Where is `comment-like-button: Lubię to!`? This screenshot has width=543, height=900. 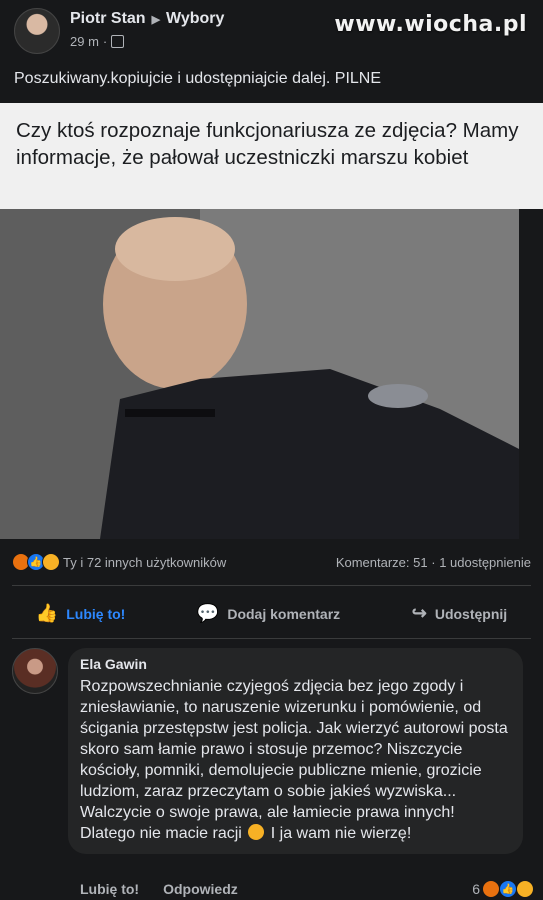
comment-like-button: Lubię to! is located at coordinates (109, 889).